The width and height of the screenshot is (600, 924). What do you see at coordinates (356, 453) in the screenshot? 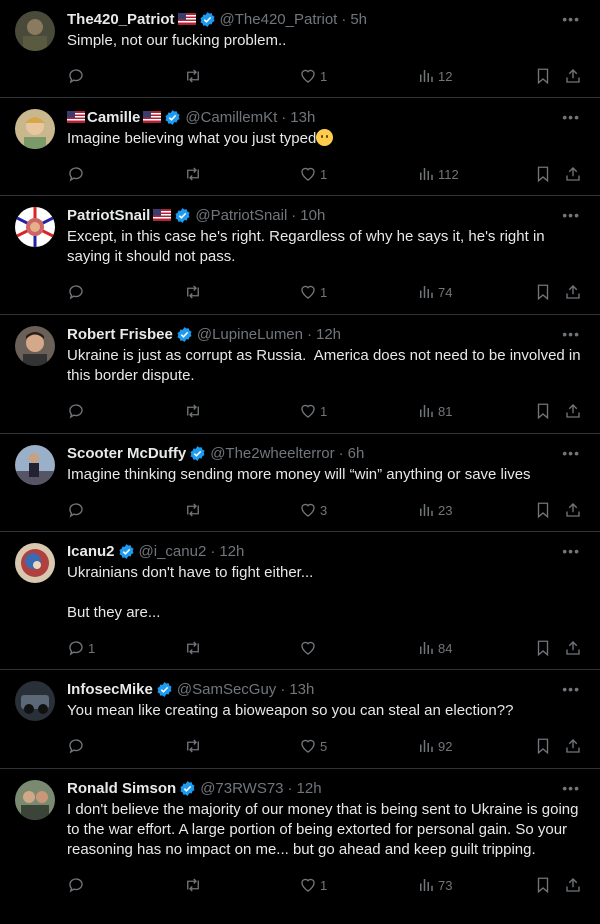
I see `timestamp: 6h` at bounding box center [356, 453].